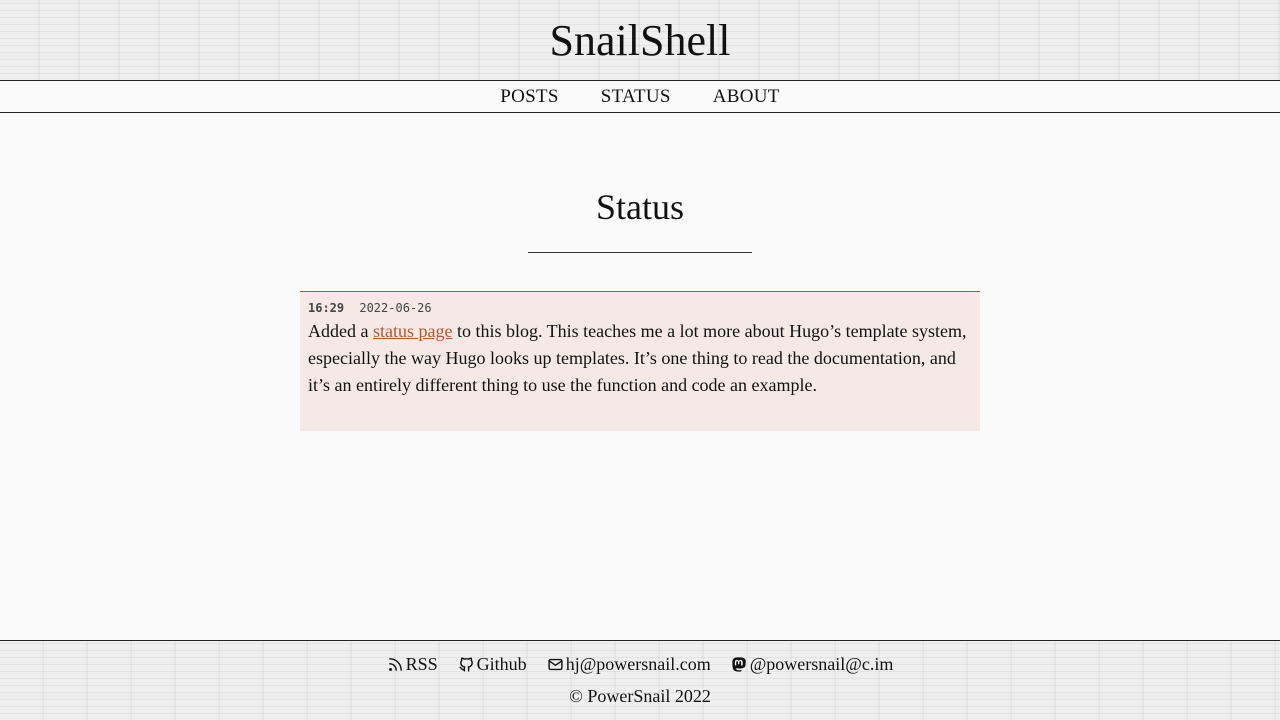 This screenshot has width=1280, height=720. Describe the element at coordinates (821, 663) in the screenshot. I see `footer-link-label: @powersnail@c.im` at that location.